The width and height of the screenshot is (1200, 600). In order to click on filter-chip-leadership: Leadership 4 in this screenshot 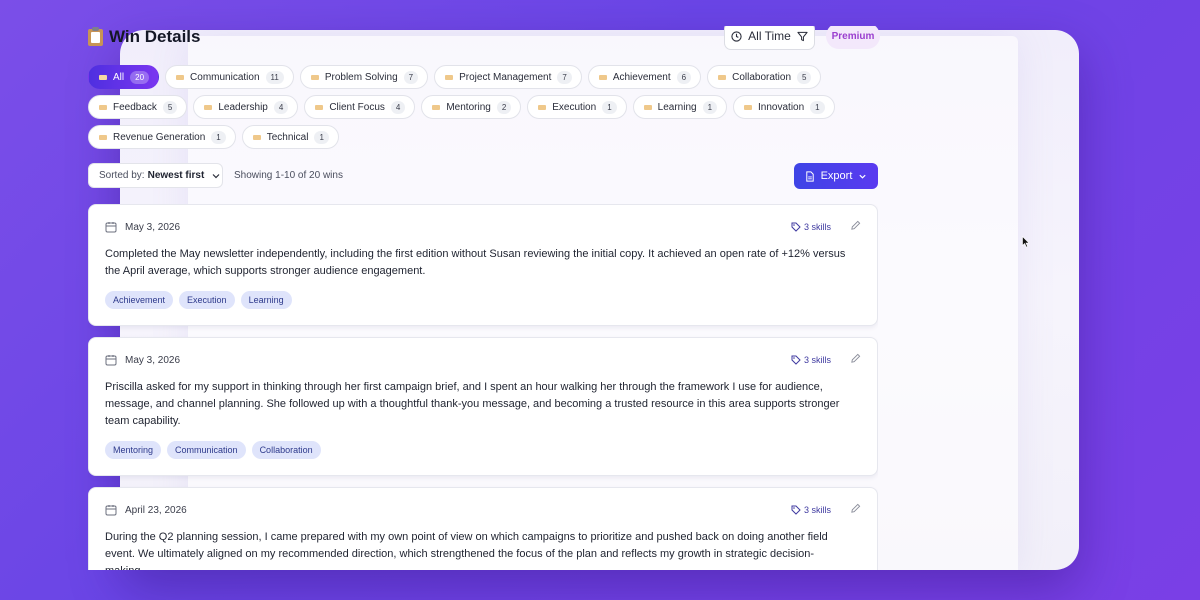, I will do `click(246, 107)`.